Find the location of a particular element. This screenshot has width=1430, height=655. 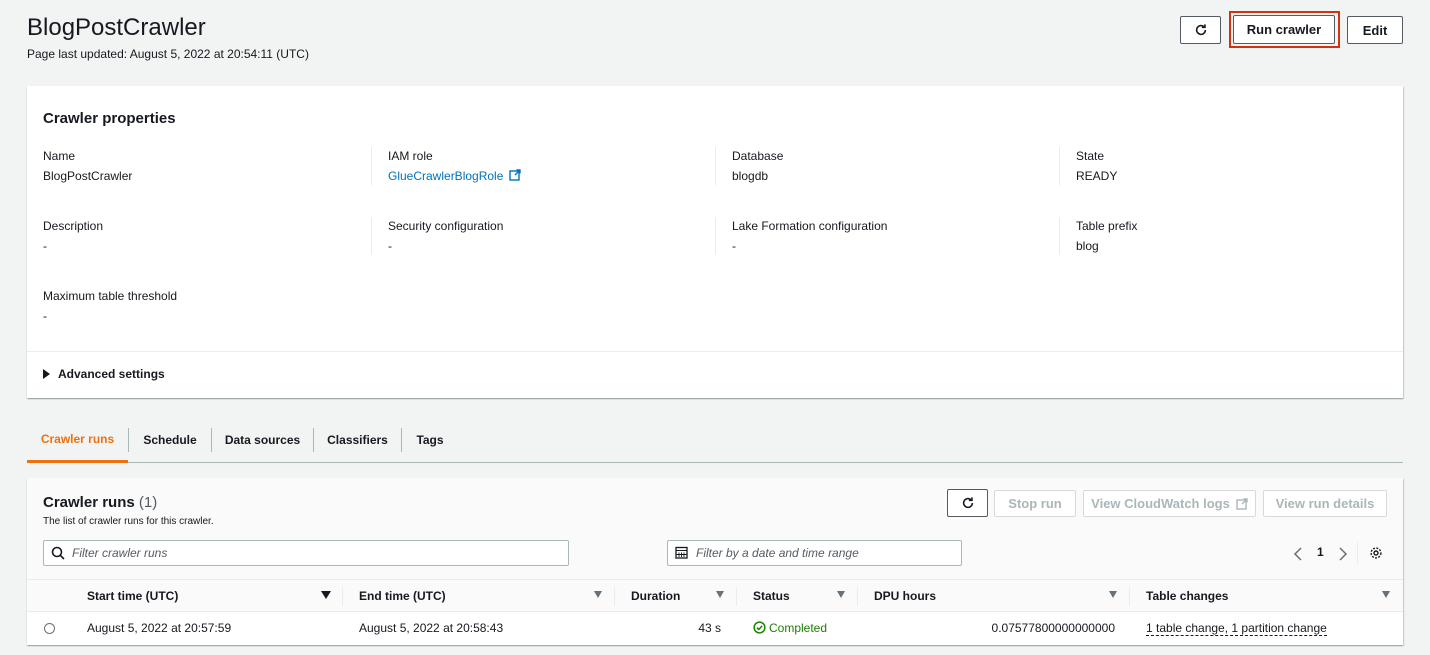

cell-status: Completed is located at coordinates (790, 628).